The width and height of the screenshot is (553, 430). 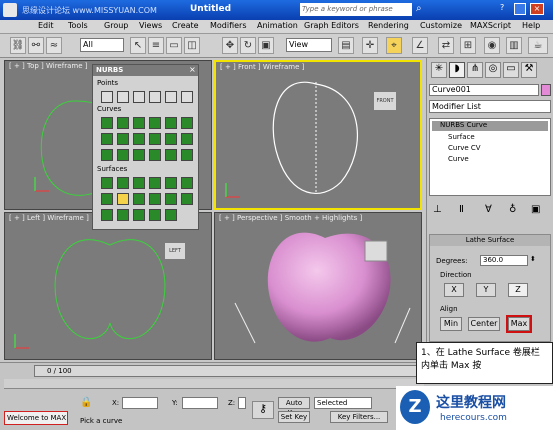 I want to click on object-color-swatch, so click(x=546, y=90).